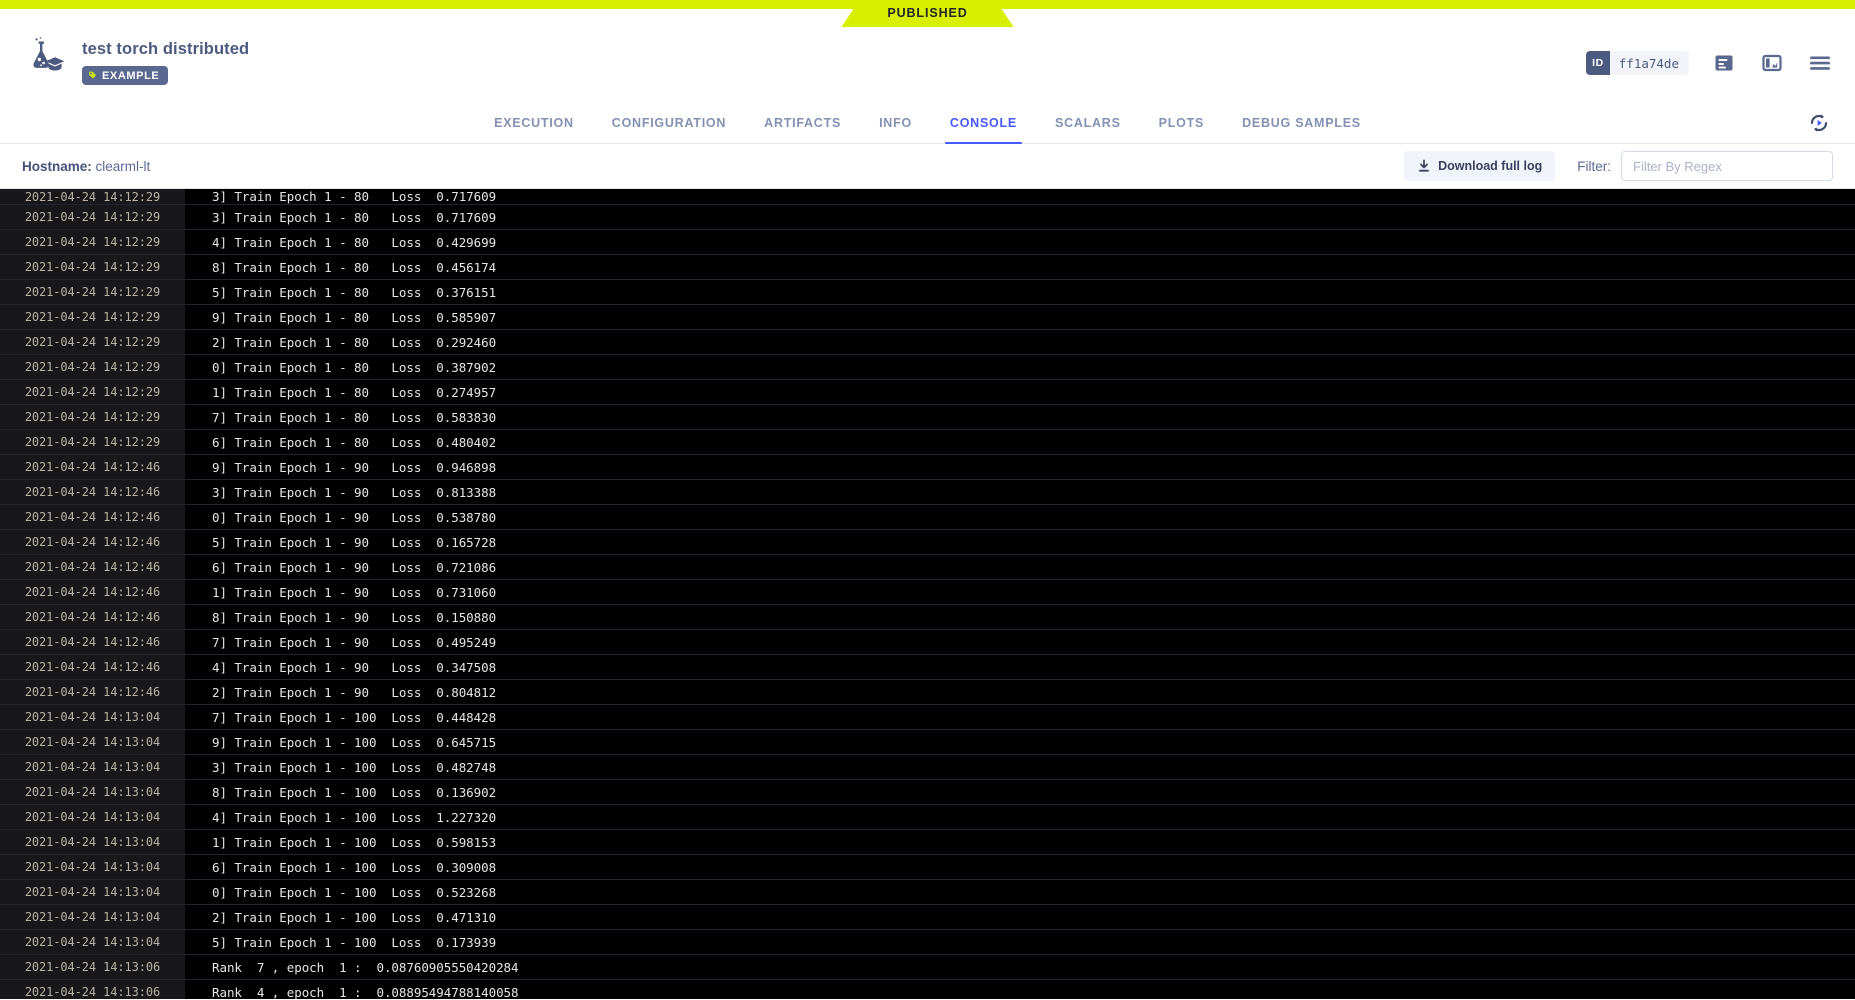  Describe the element at coordinates (1020, 867) in the screenshot. I see `log-message: 6] Train Epoch 1 - 100 Loss 0.309008` at that location.